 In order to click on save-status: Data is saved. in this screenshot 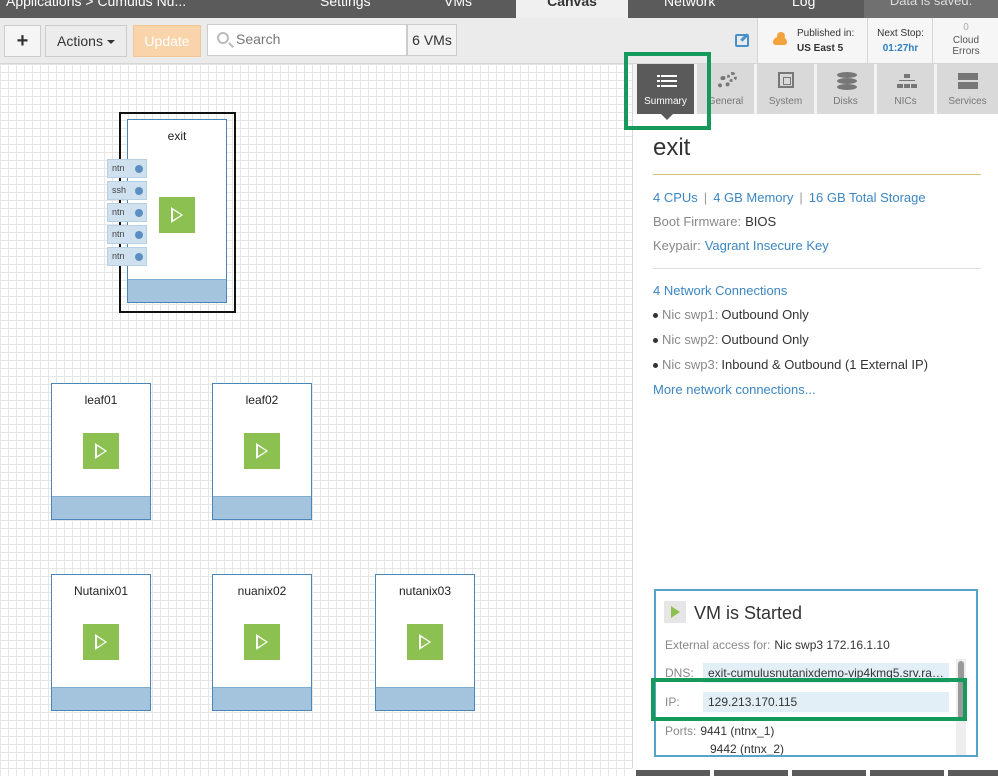, I will do `click(931, 9)`.